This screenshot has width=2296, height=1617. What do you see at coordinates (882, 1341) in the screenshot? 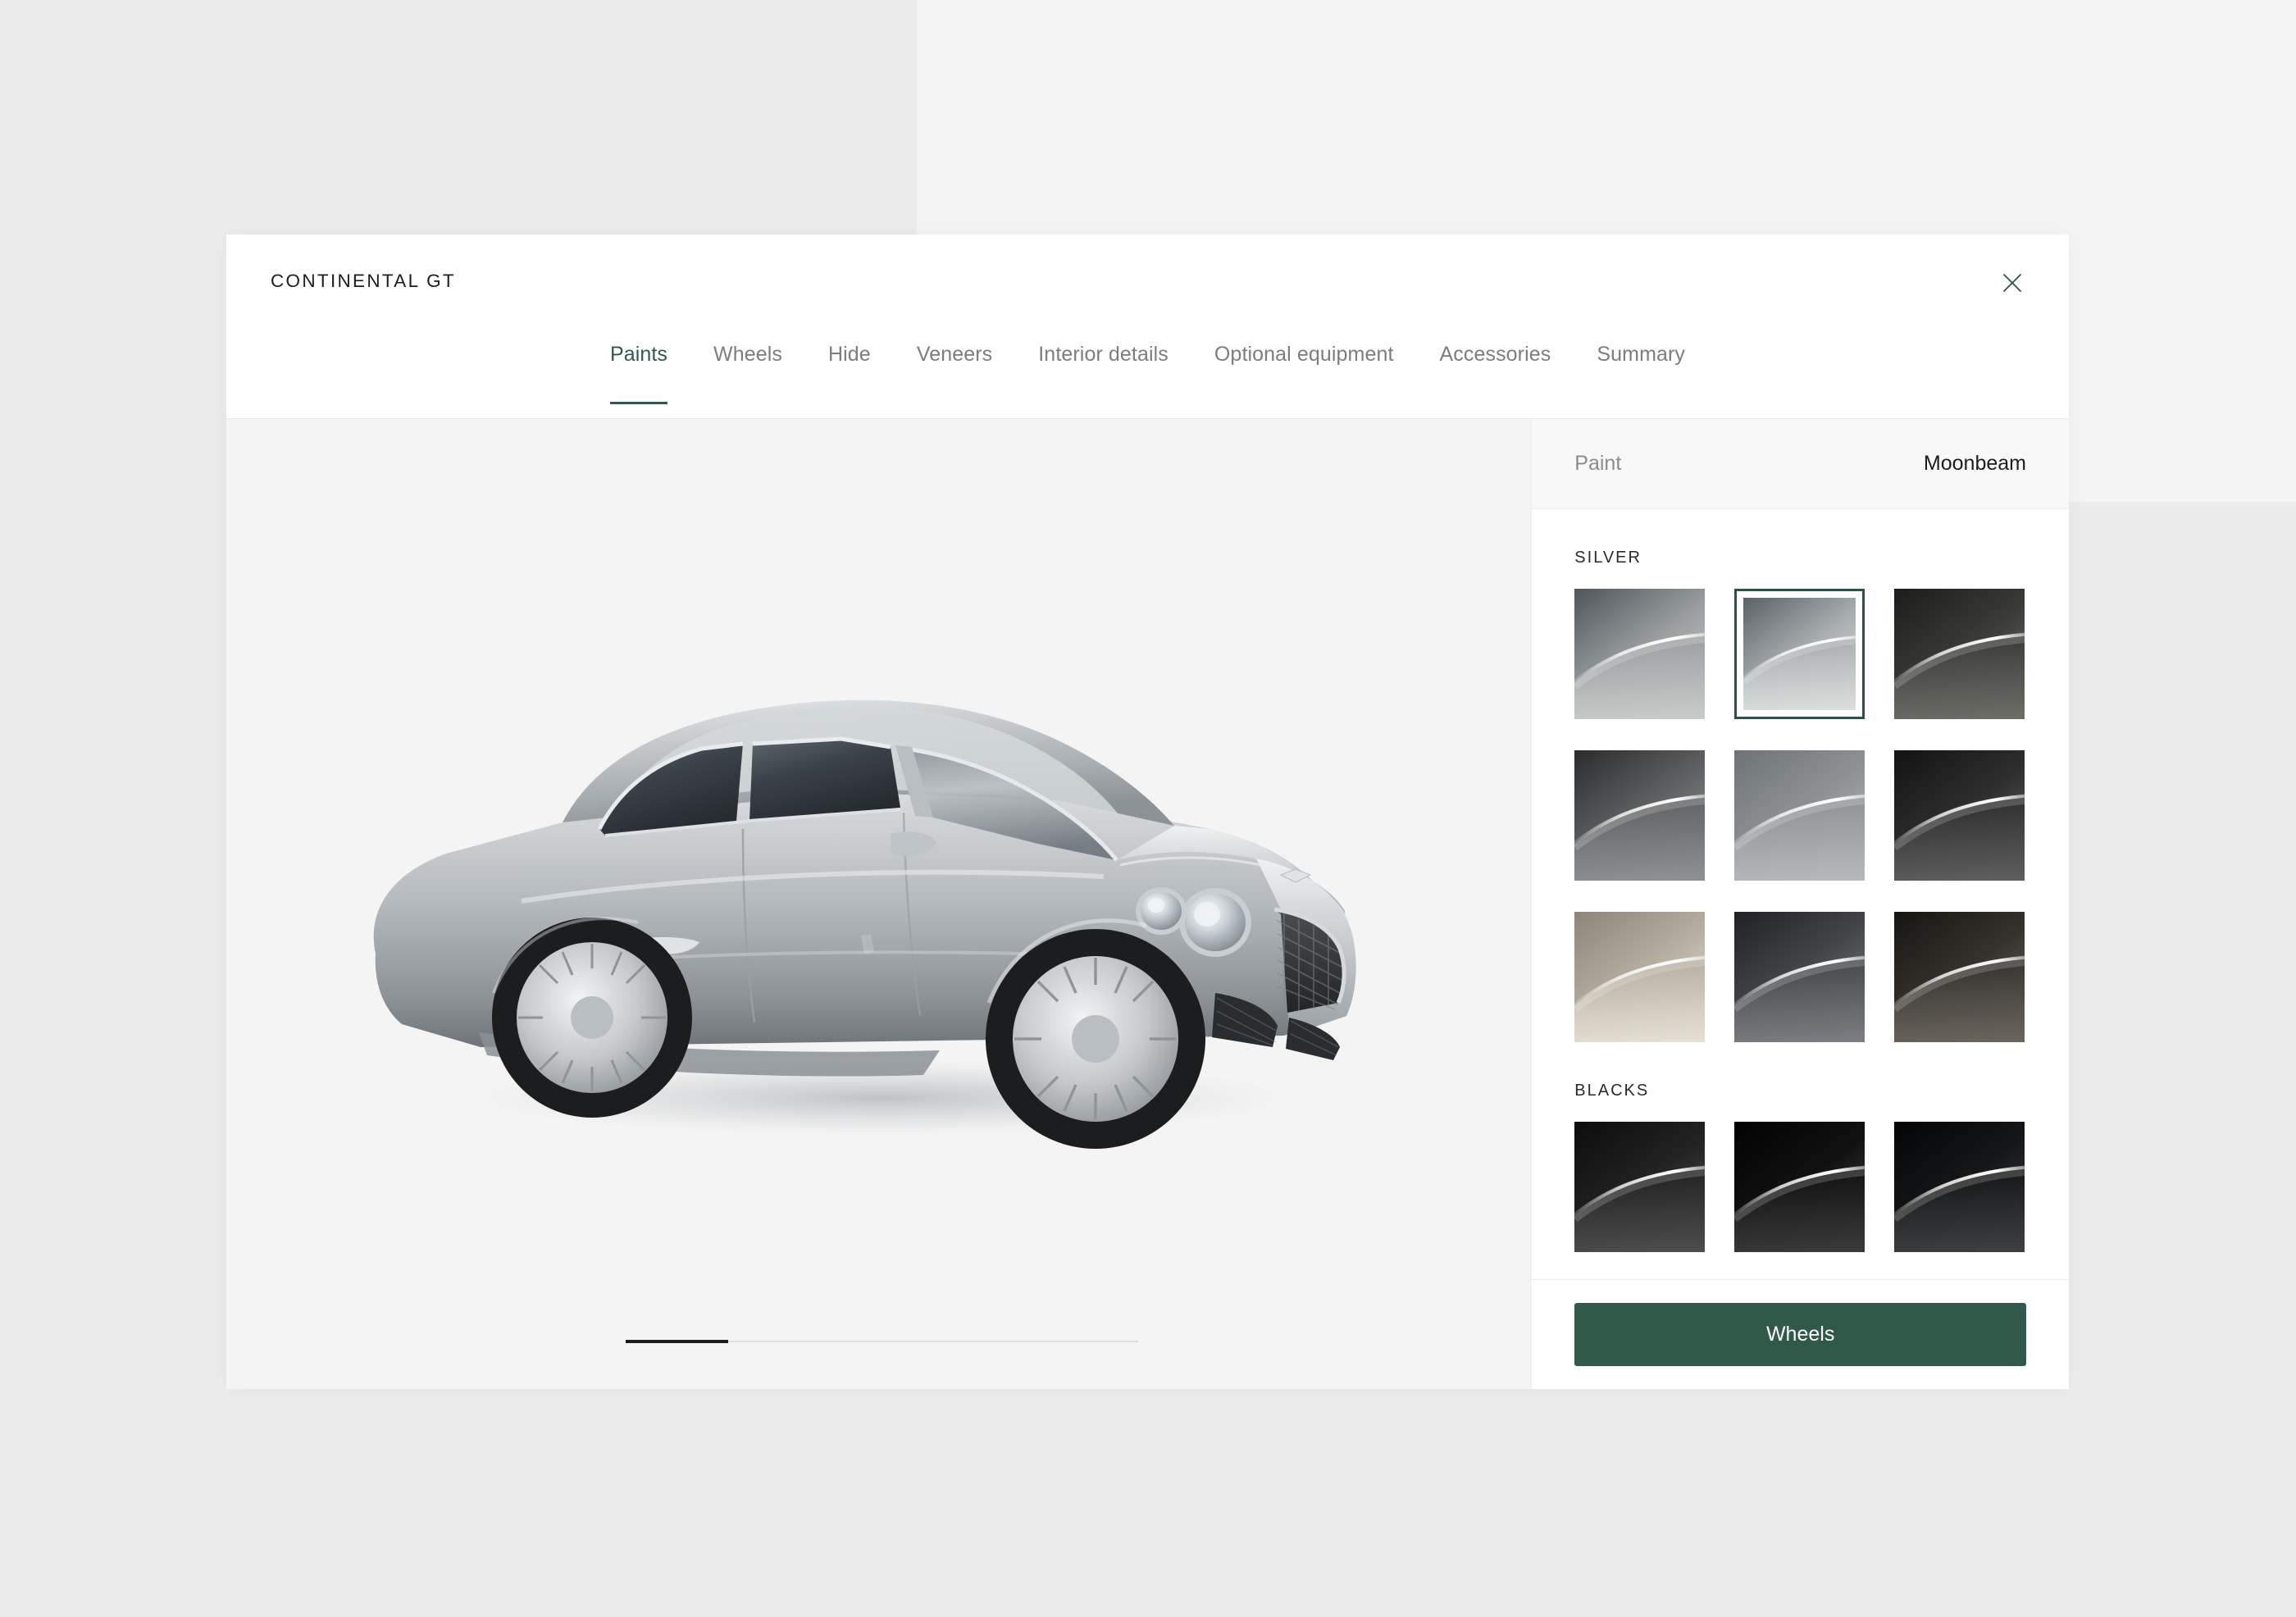
I see `rotation-slider-track` at bounding box center [882, 1341].